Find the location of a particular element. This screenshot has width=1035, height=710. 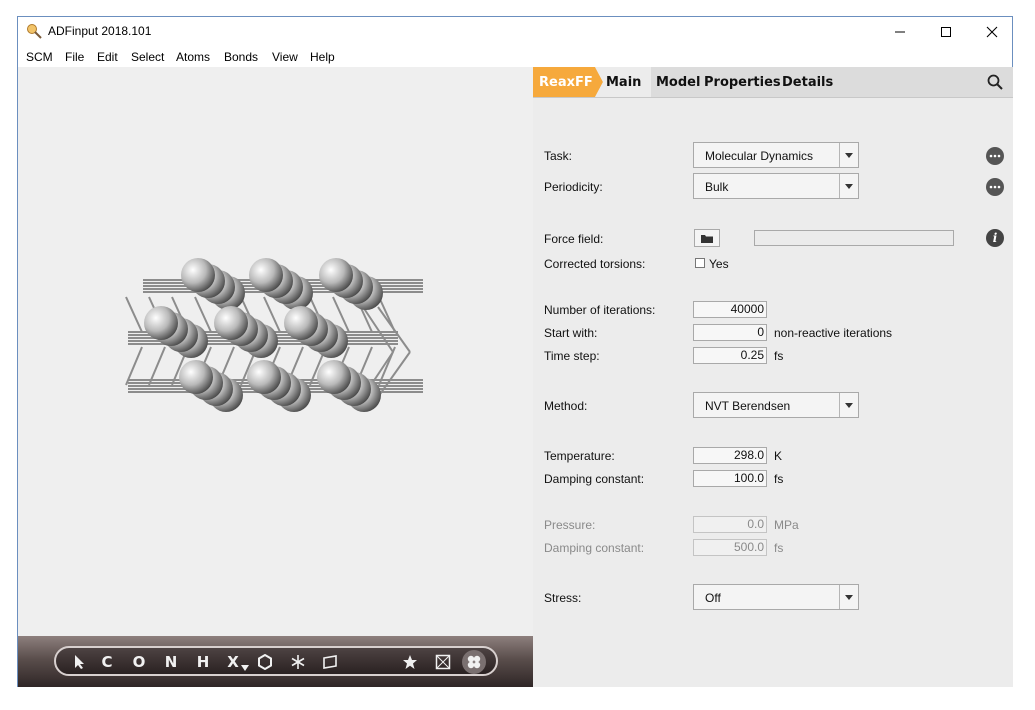

info-icon: i is located at coordinates (995, 238).